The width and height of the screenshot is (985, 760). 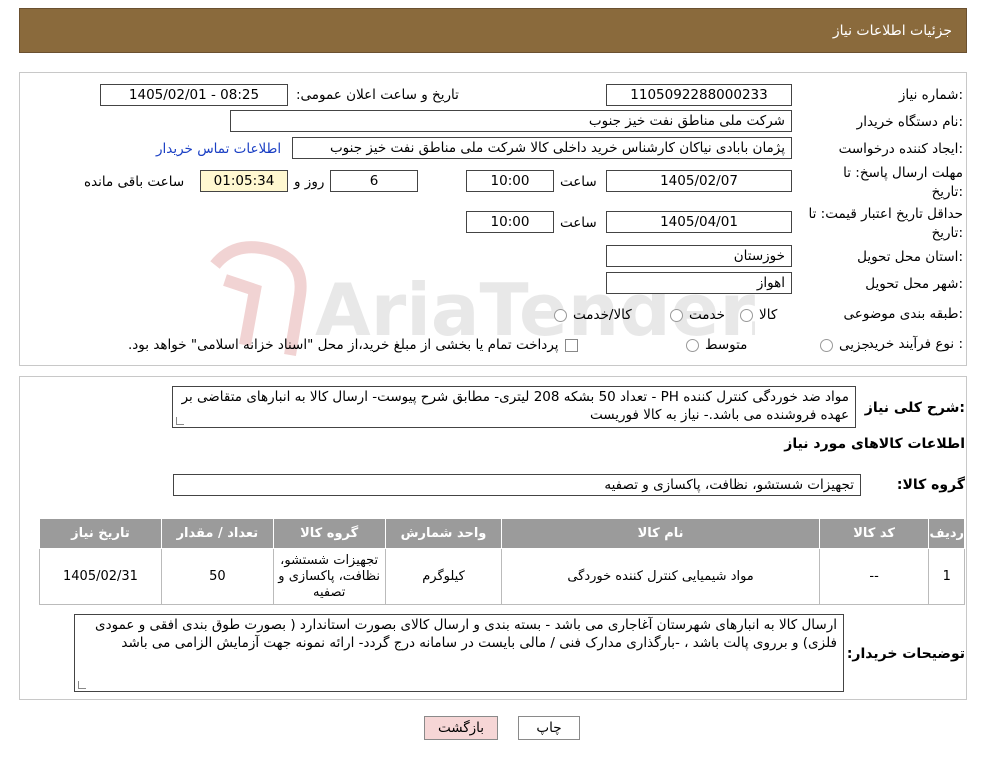 What do you see at coordinates (874, 444) in the screenshot?
I see `items-section-title: اطلاعات کالاهای مورد نیاز` at bounding box center [874, 444].